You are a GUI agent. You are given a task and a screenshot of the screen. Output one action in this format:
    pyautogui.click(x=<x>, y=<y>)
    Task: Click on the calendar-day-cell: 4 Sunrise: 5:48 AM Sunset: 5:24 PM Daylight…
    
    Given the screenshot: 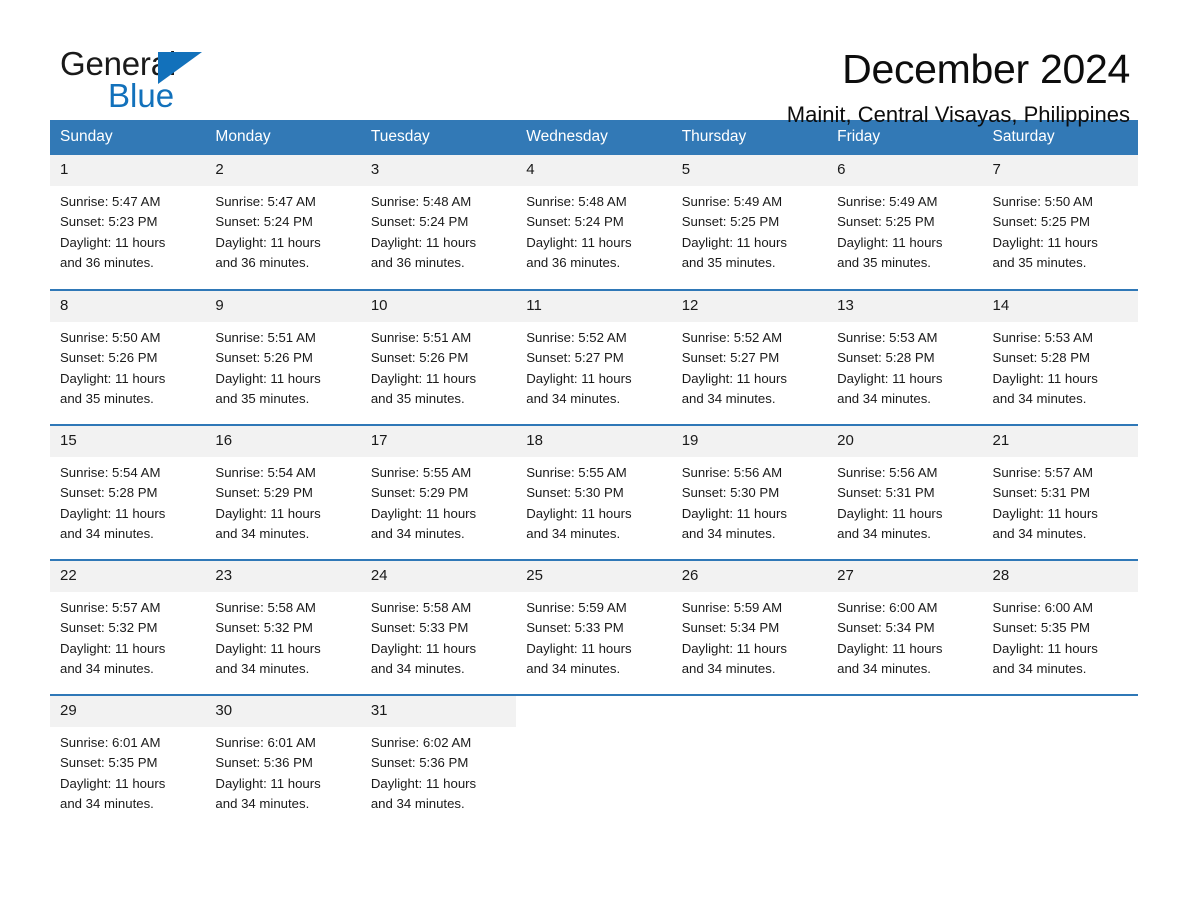 What is the action you would take?
    pyautogui.click(x=594, y=222)
    